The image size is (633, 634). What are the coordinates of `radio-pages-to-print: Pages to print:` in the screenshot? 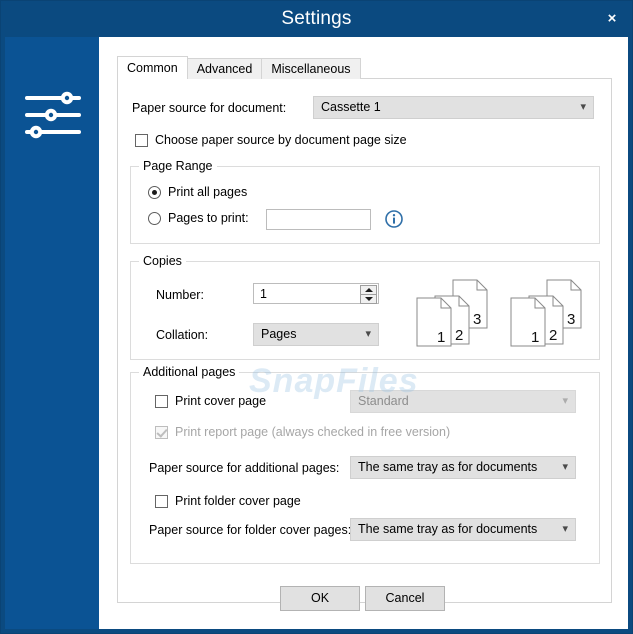 It's located at (198, 218).